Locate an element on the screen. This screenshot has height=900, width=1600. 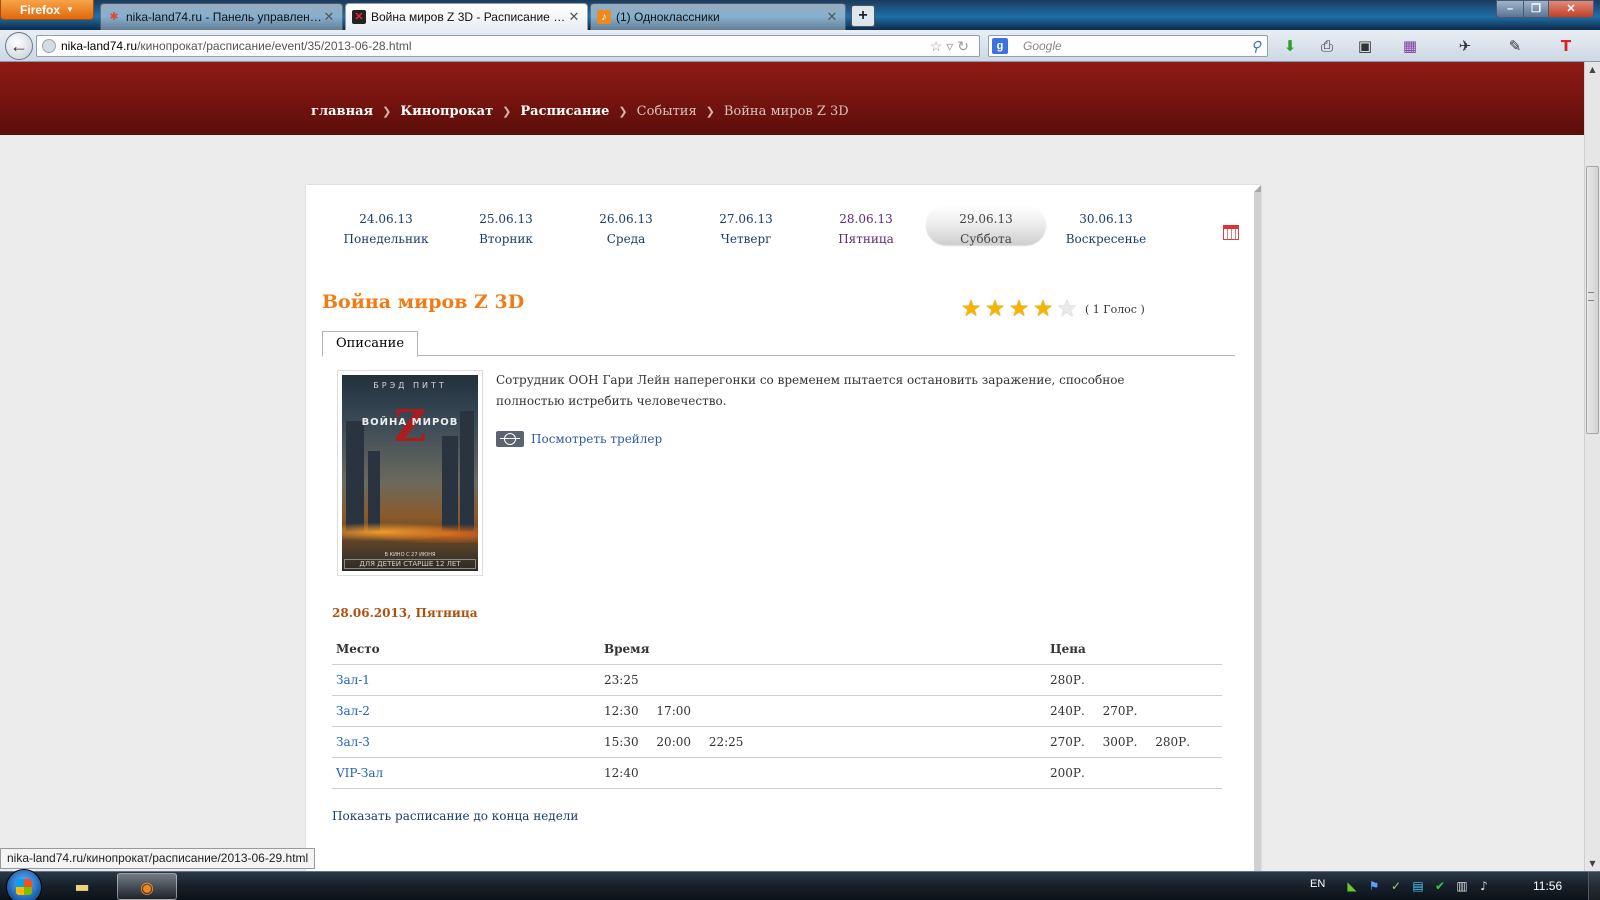
day-sunday: 30.06.13 Воскресенье is located at coordinates (1106, 225).